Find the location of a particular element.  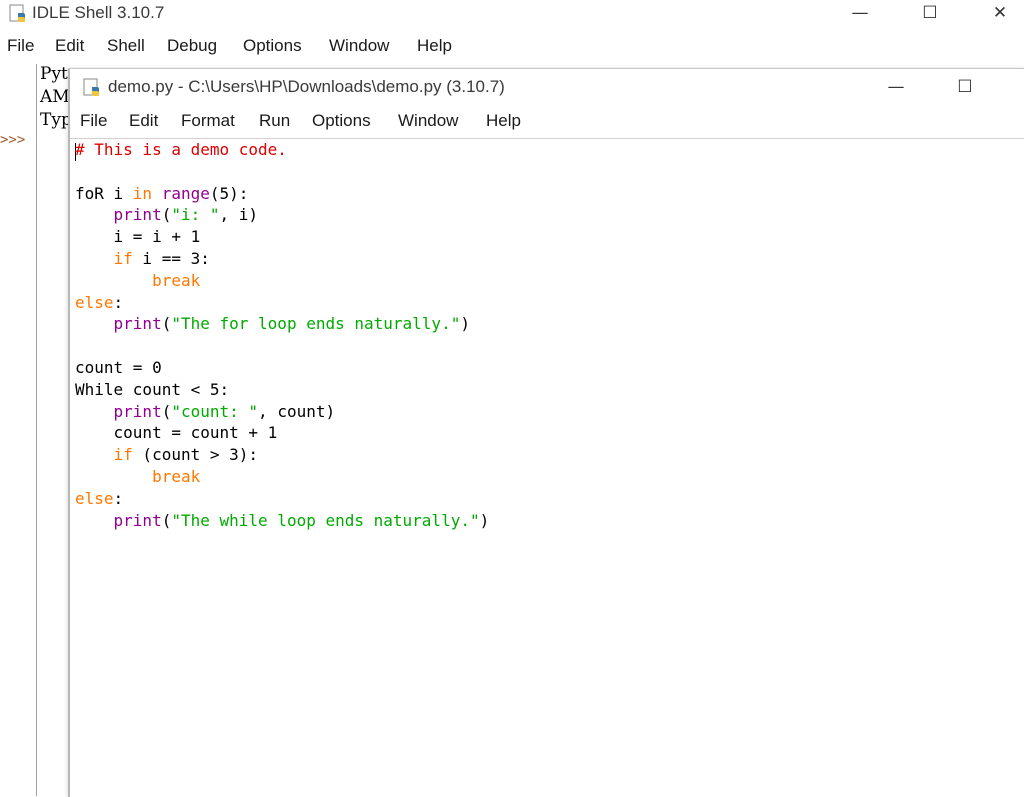

editor-menu-file: File is located at coordinates (93, 121).